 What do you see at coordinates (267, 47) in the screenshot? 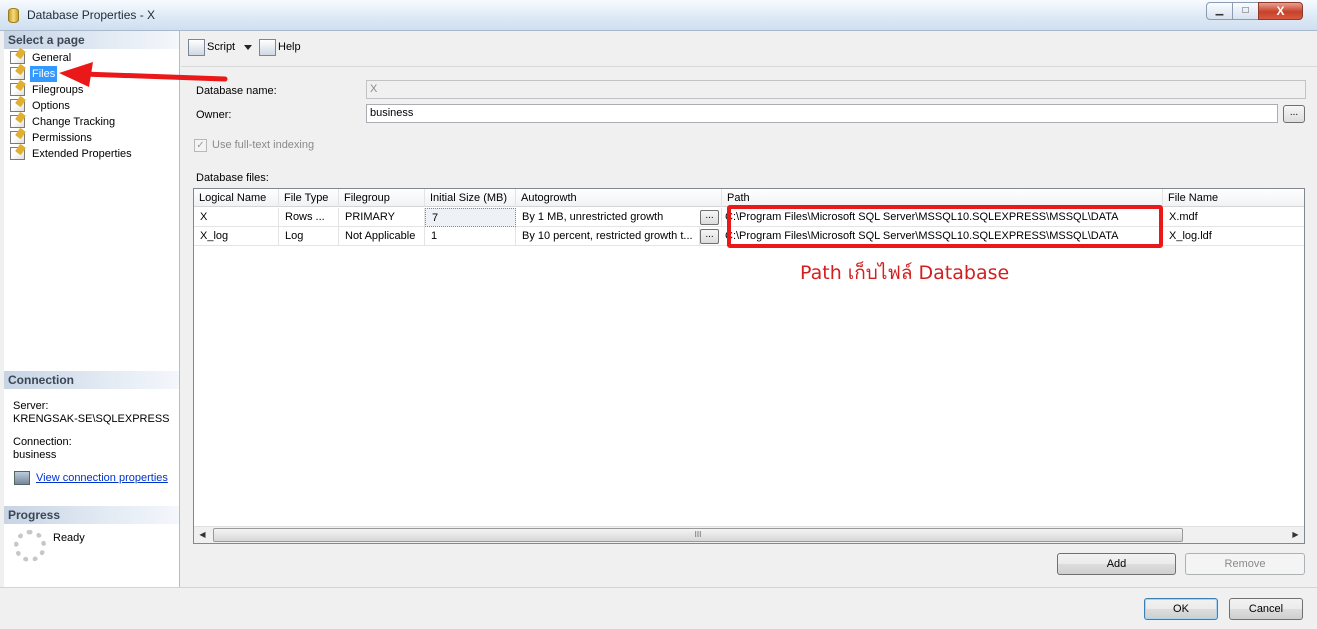
I see `help-icon` at bounding box center [267, 47].